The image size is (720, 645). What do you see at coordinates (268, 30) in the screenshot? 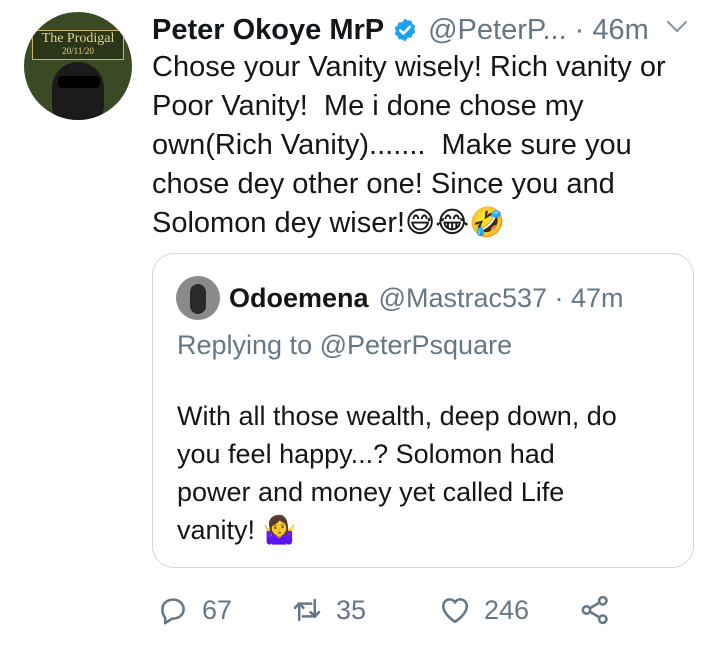
I see `author-name: Peter Okoye MrP` at bounding box center [268, 30].